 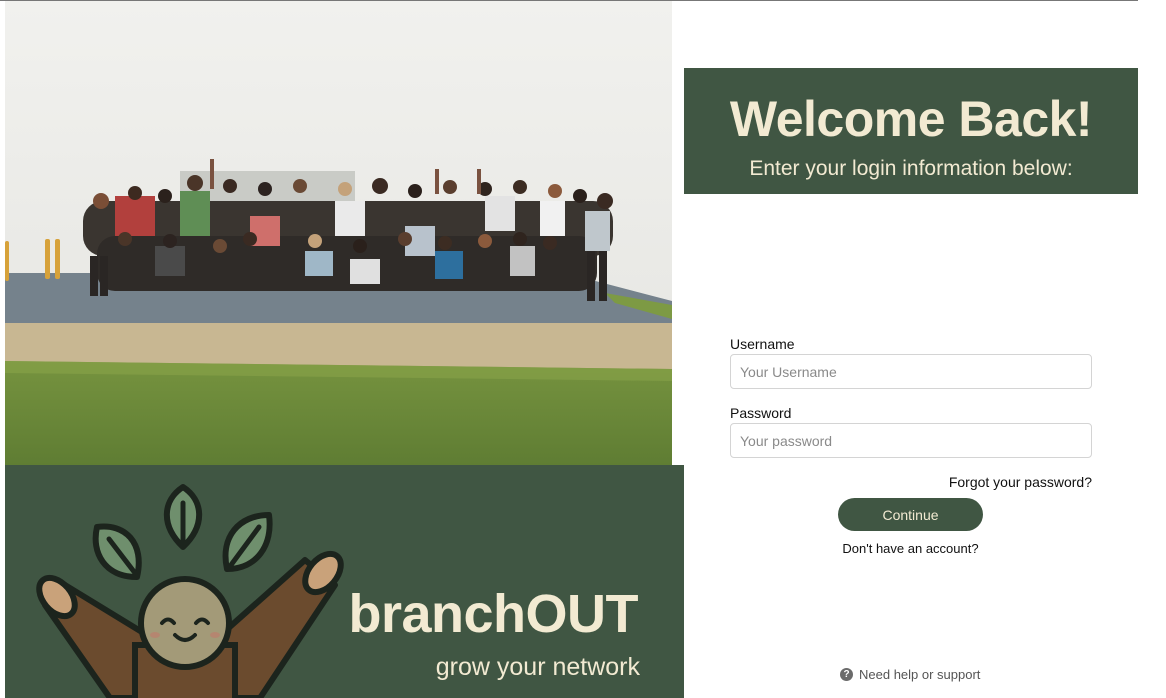 What do you see at coordinates (537, 667) in the screenshot?
I see `brand-tagline: grow your network` at bounding box center [537, 667].